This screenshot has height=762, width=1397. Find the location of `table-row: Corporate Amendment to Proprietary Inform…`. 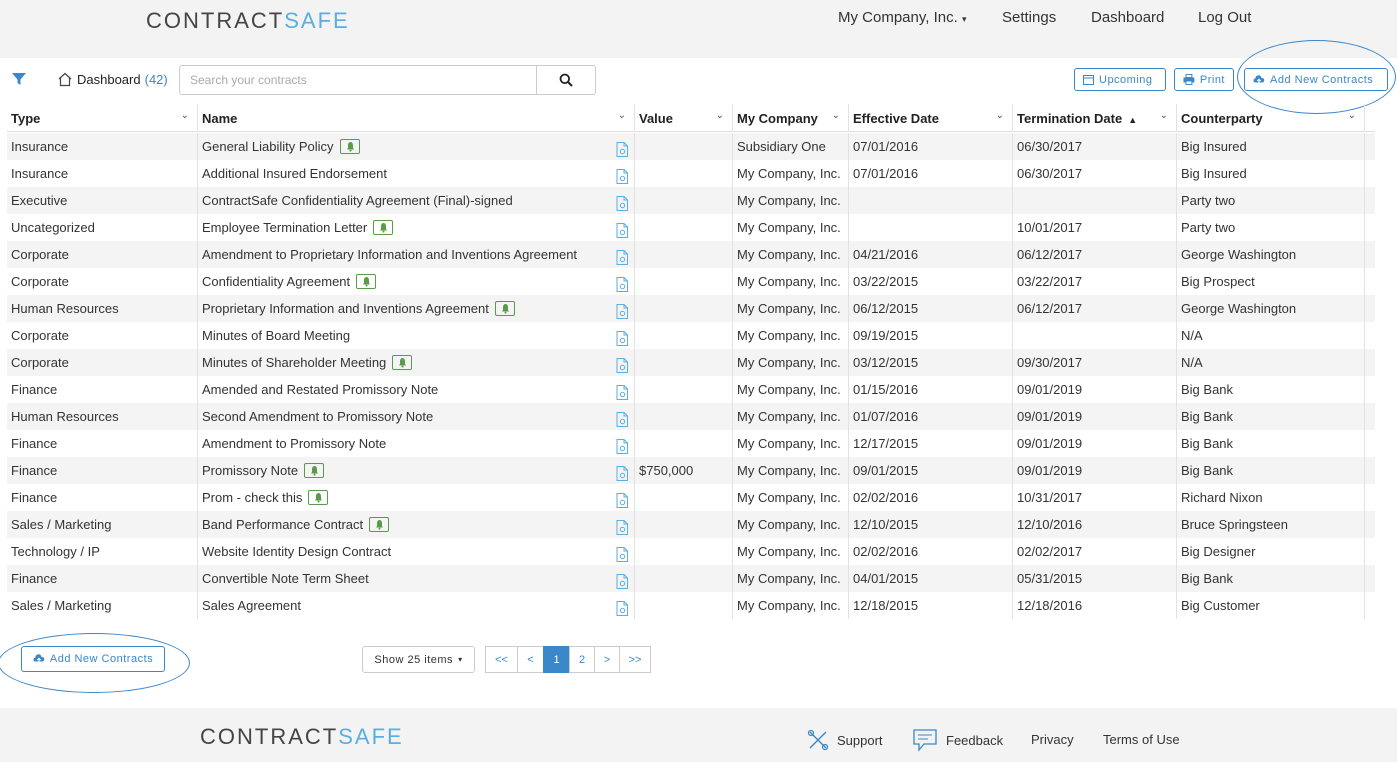

table-row: Corporate Amendment to Proprietary Inform… is located at coordinates (691, 254).